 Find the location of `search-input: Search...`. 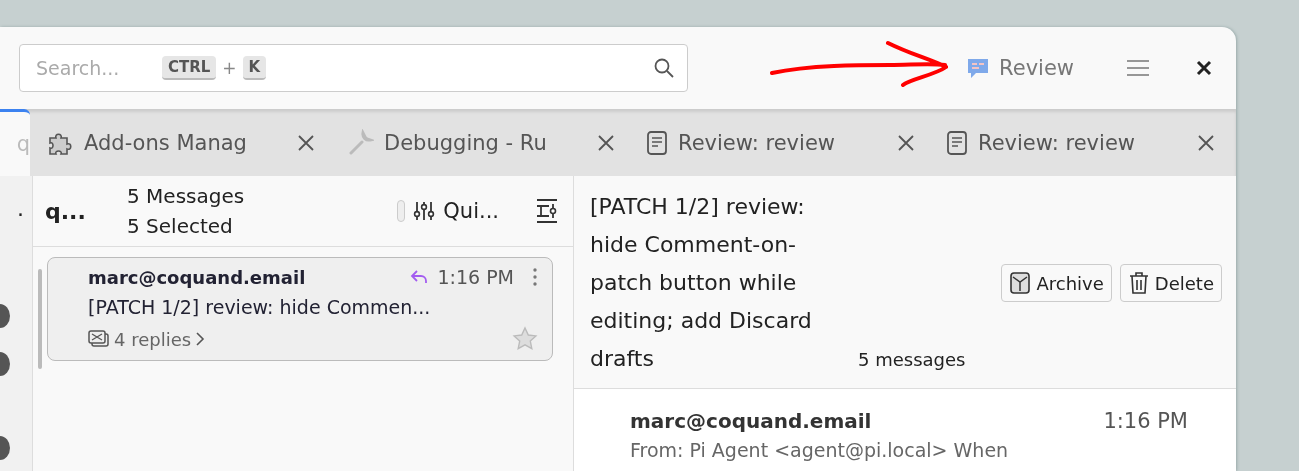

search-input: Search... is located at coordinates (95, 68).